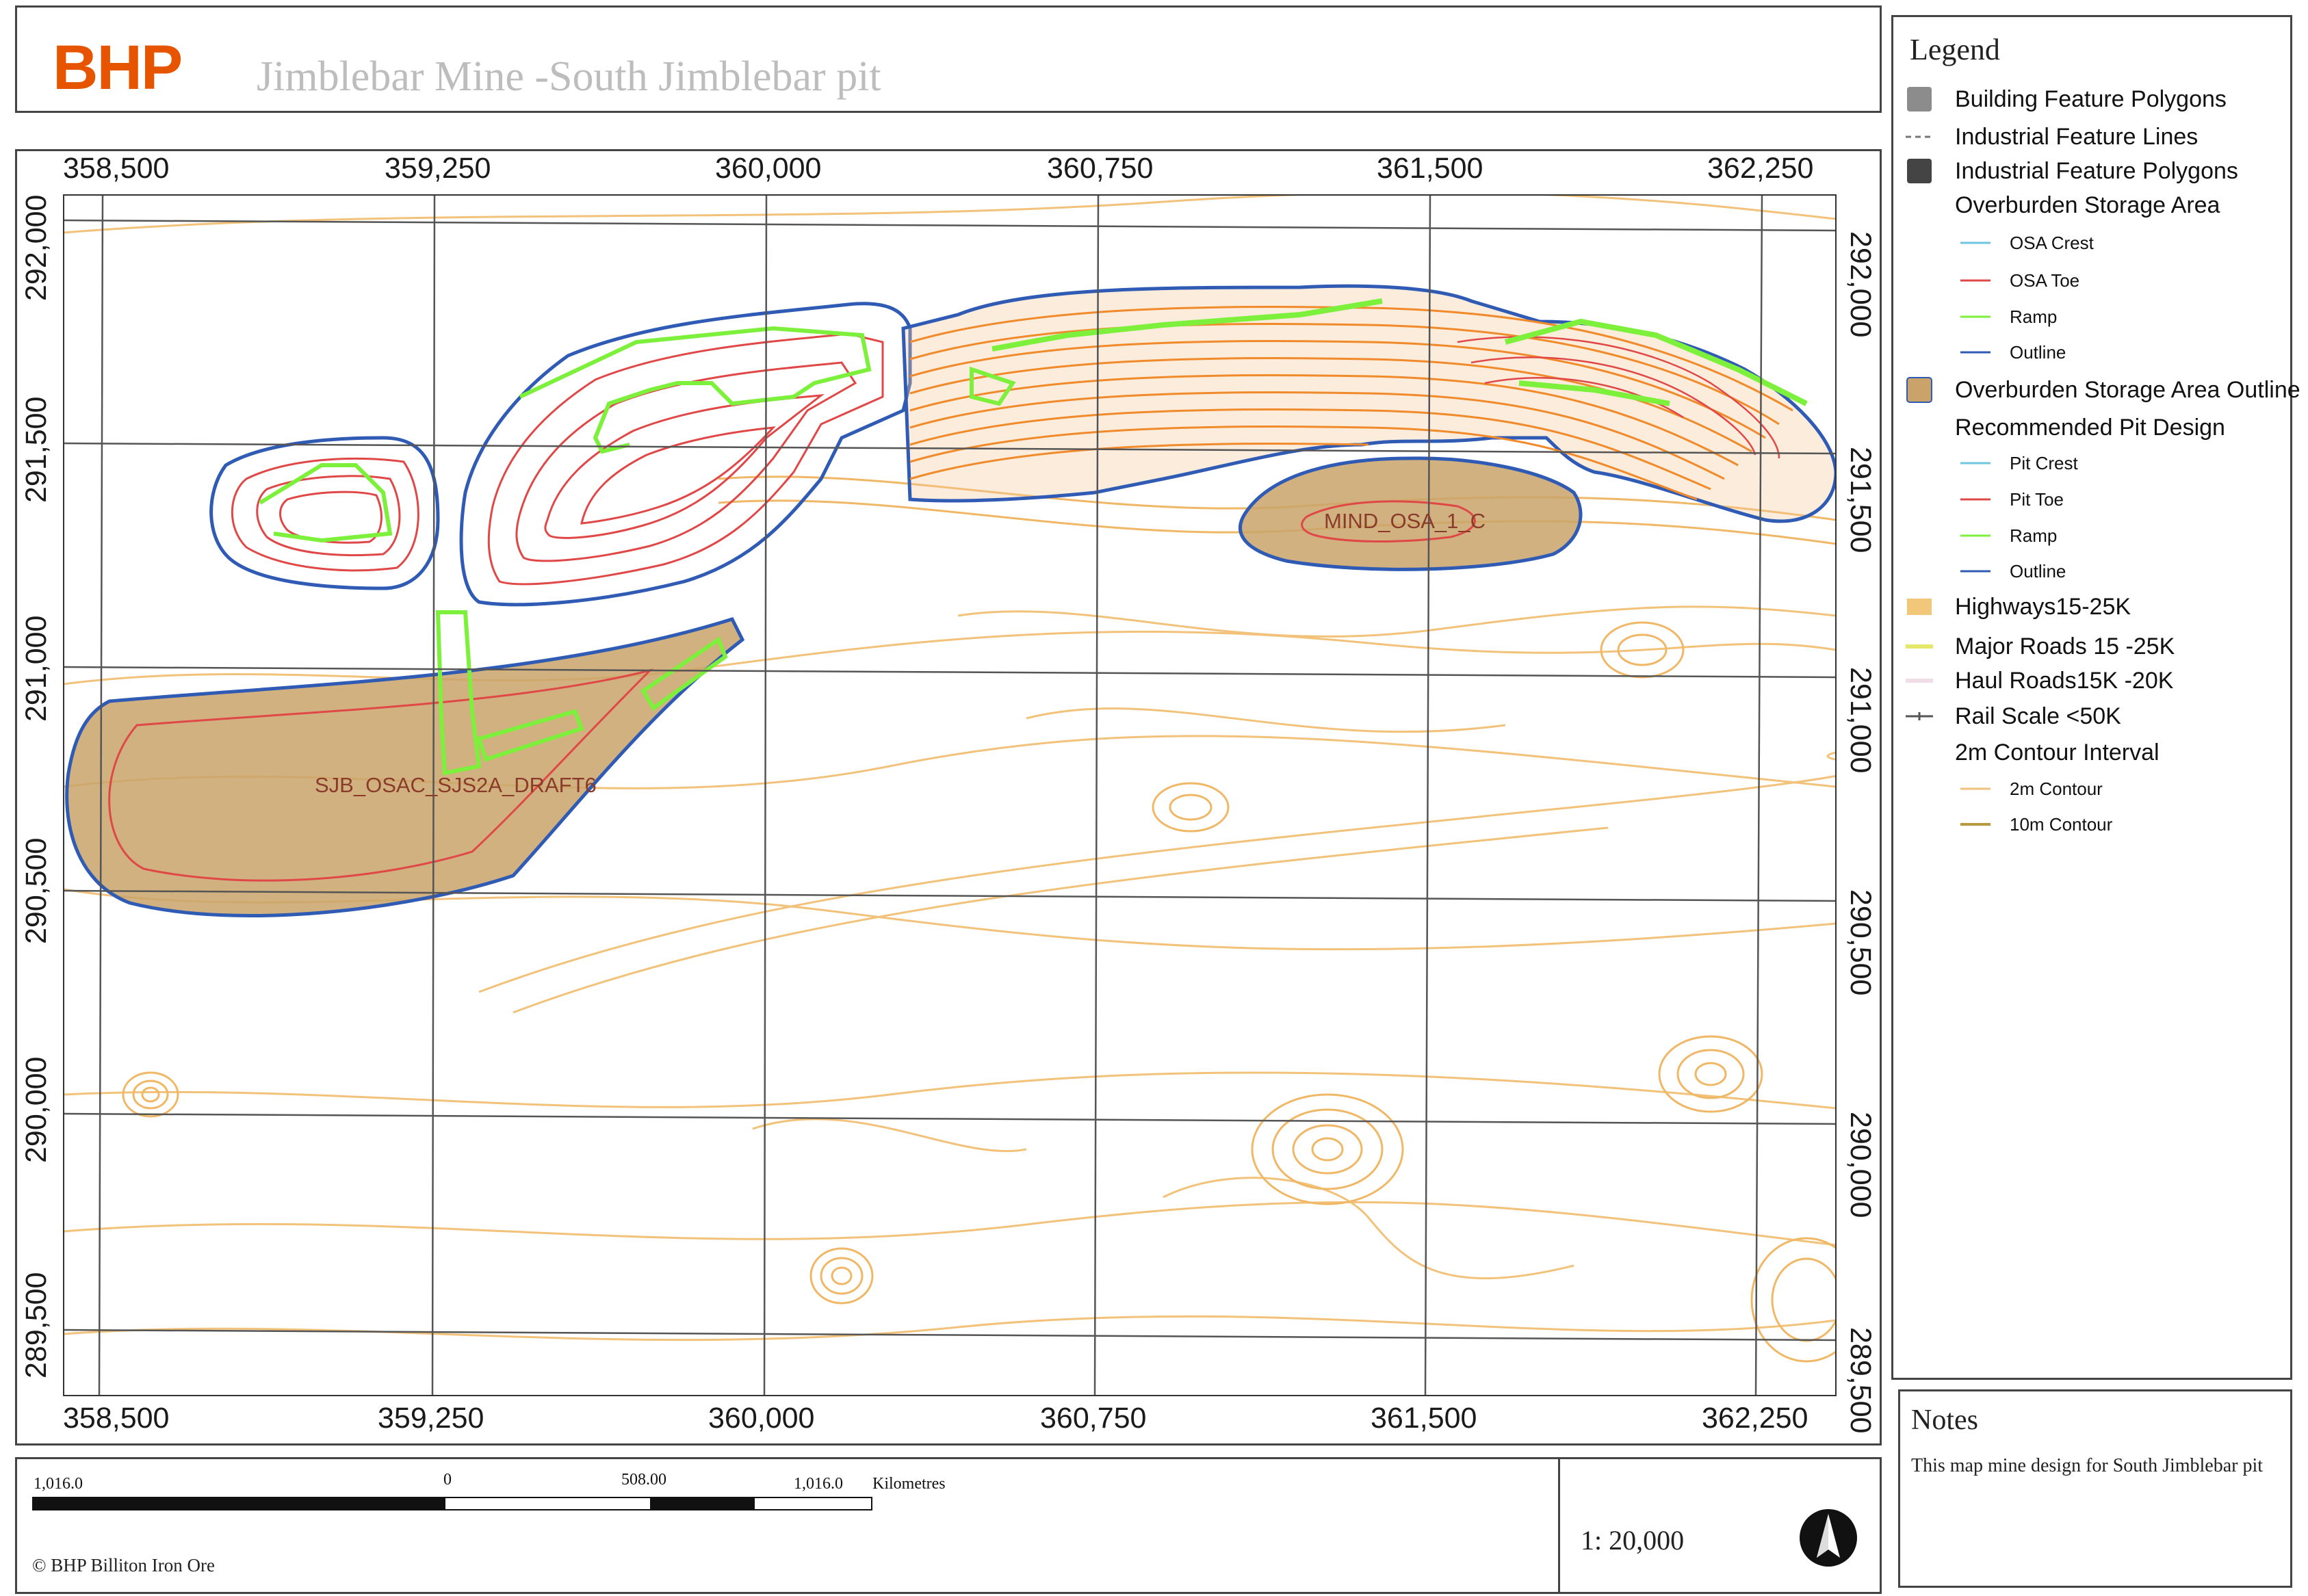 Image resolution: width=2308 pixels, height=1596 pixels. I want to click on y-tick-right: 292,000, so click(1860, 284).